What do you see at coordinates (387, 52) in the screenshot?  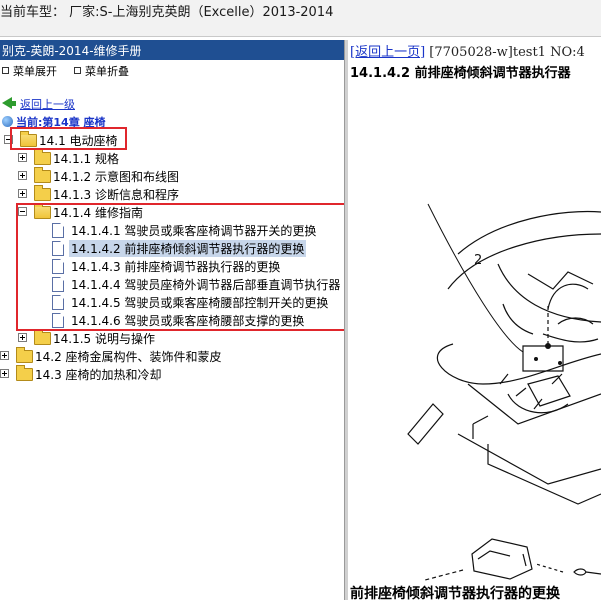 I see `back-page-link: [返回上一页]` at bounding box center [387, 52].